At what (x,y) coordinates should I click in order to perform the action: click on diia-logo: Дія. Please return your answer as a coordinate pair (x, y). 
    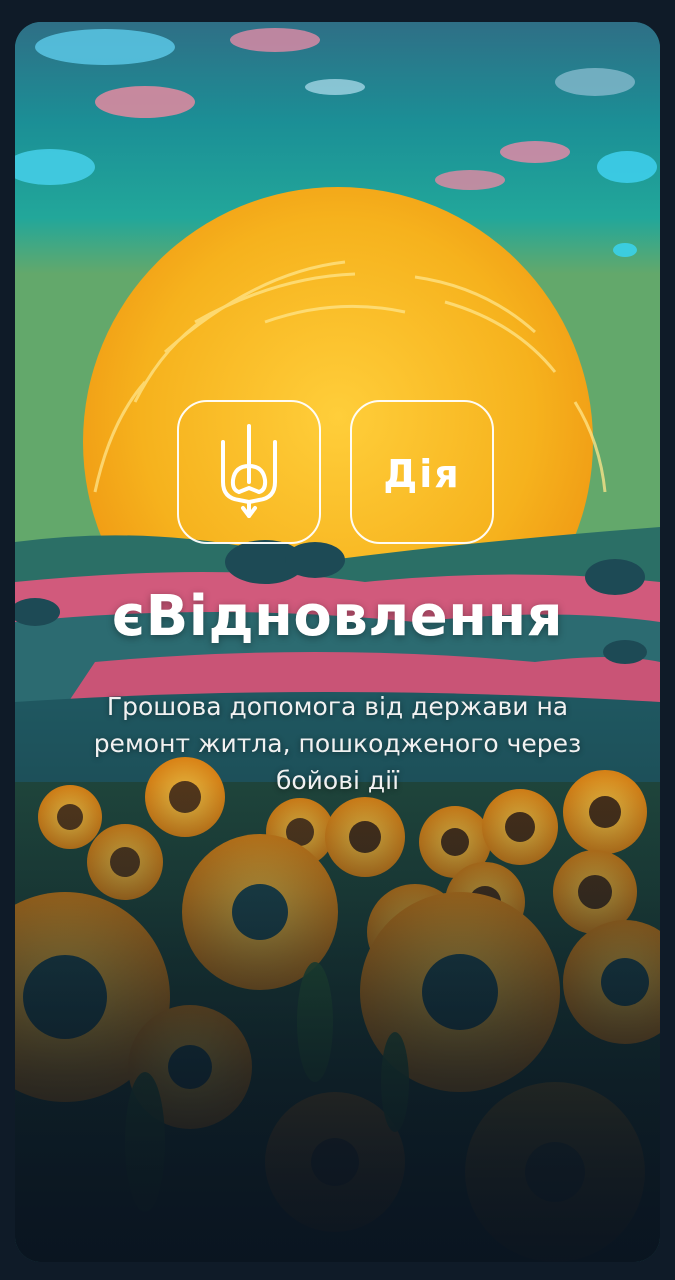
    Looking at the image, I should click on (422, 472).